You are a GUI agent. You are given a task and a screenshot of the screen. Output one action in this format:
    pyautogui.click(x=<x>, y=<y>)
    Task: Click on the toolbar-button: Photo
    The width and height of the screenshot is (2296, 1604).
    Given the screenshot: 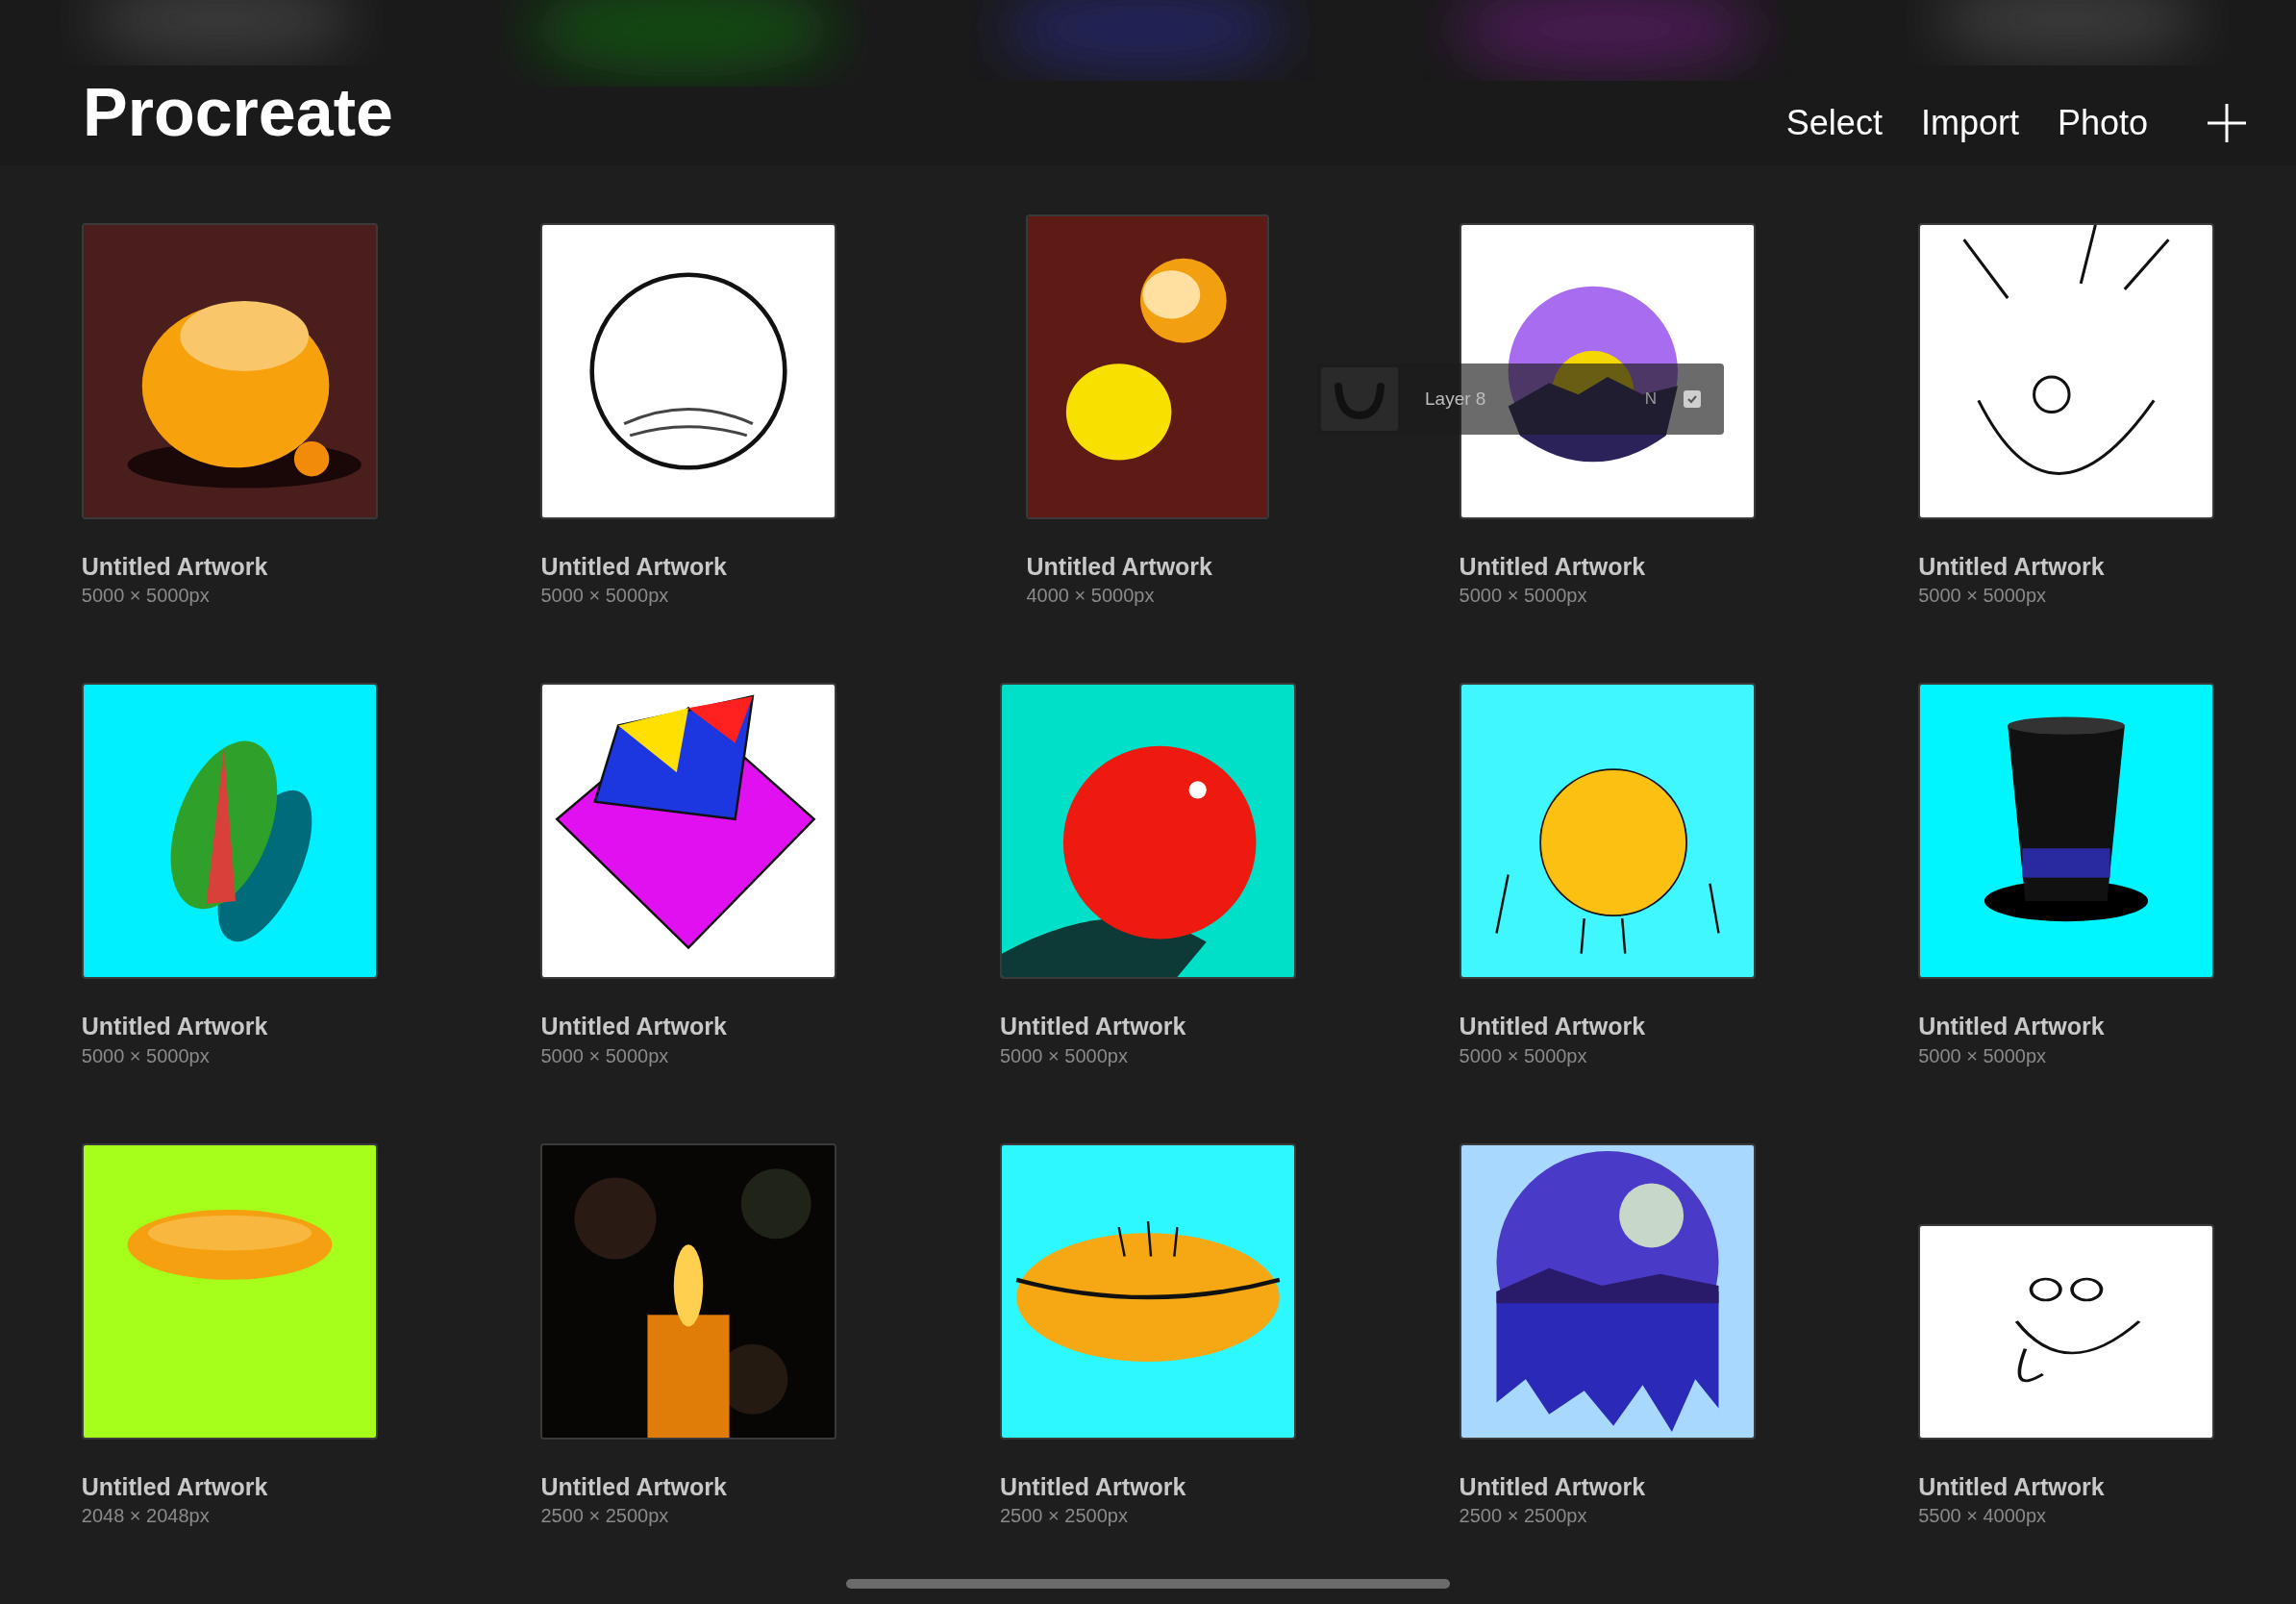 What is the action you would take?
    pyautogui.click(x=2102, y=123)
    